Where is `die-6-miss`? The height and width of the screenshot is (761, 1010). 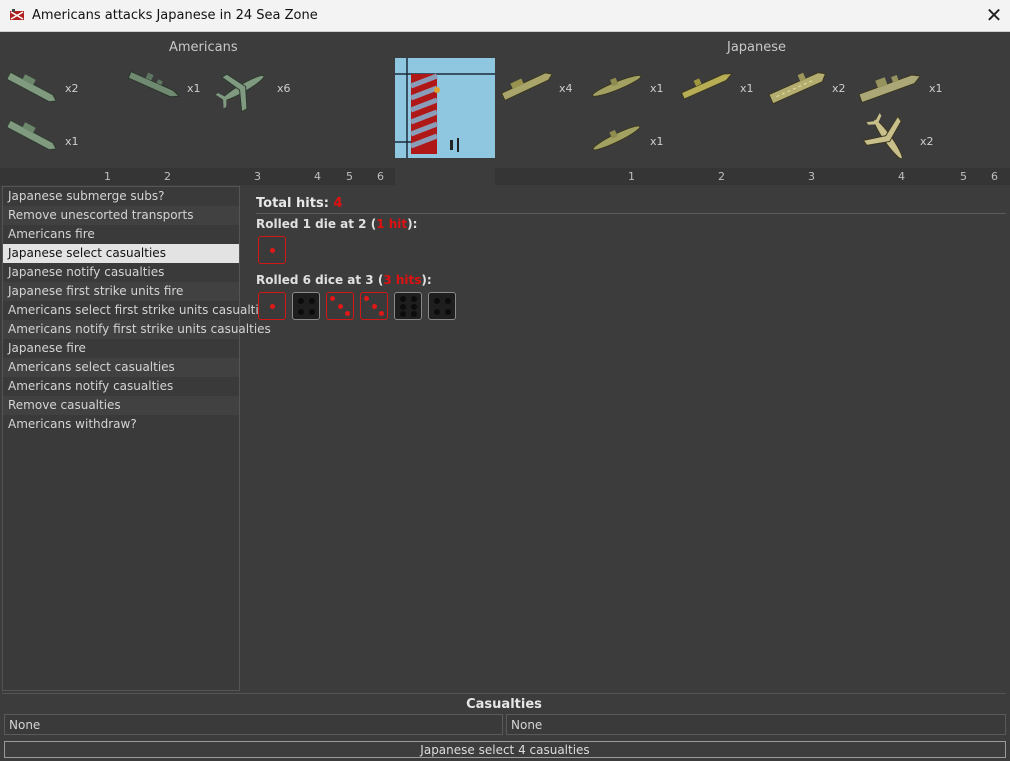
die-6-miss is located at coordinates (408, 306).